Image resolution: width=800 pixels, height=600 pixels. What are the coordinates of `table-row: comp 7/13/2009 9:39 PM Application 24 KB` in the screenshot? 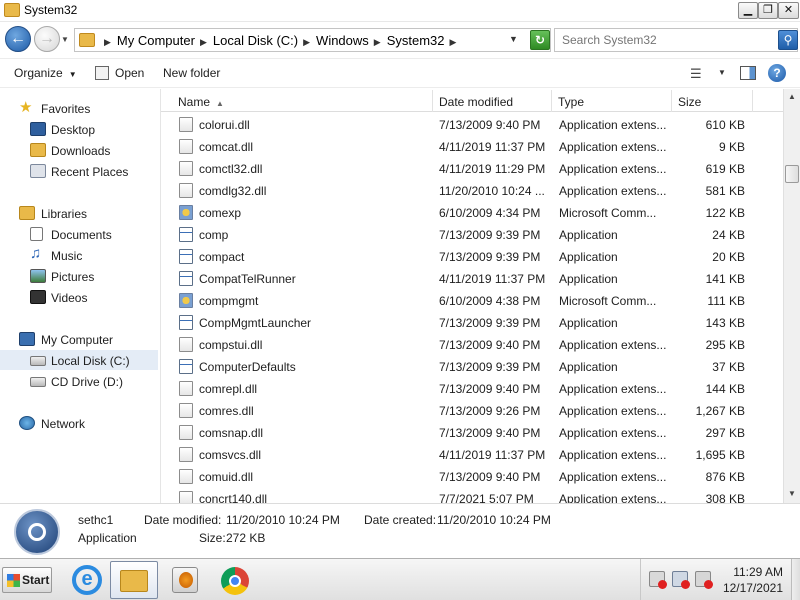 It's located at (472, 235).